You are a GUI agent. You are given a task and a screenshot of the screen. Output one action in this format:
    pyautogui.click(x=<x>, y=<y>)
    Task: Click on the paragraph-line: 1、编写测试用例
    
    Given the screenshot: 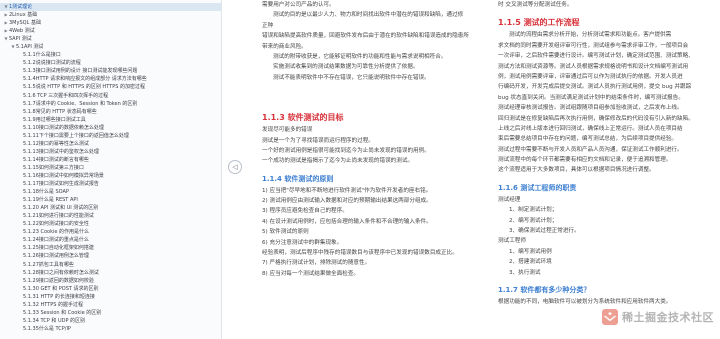 What is the action you would take?
    pyautogui.click(x=530, y=251)
    